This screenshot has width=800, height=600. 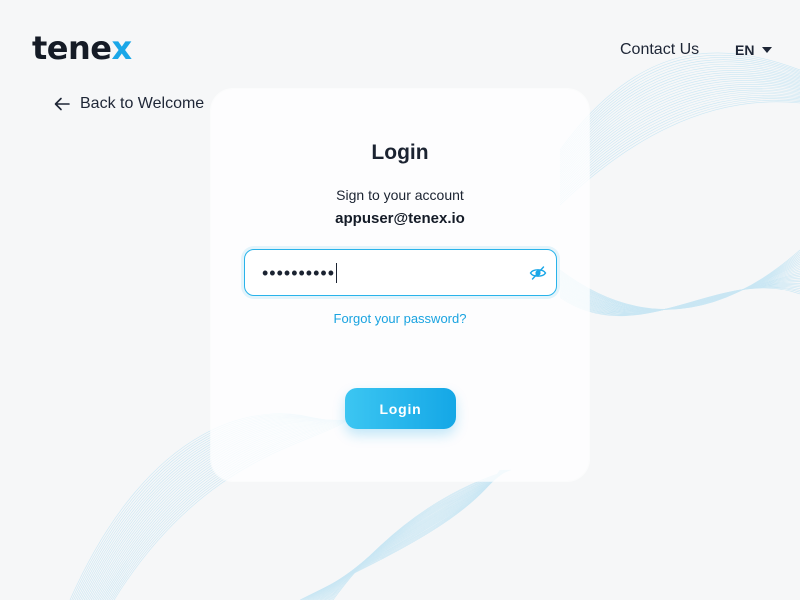 I want to click on login-button: Login, so click(x=400, y=408).